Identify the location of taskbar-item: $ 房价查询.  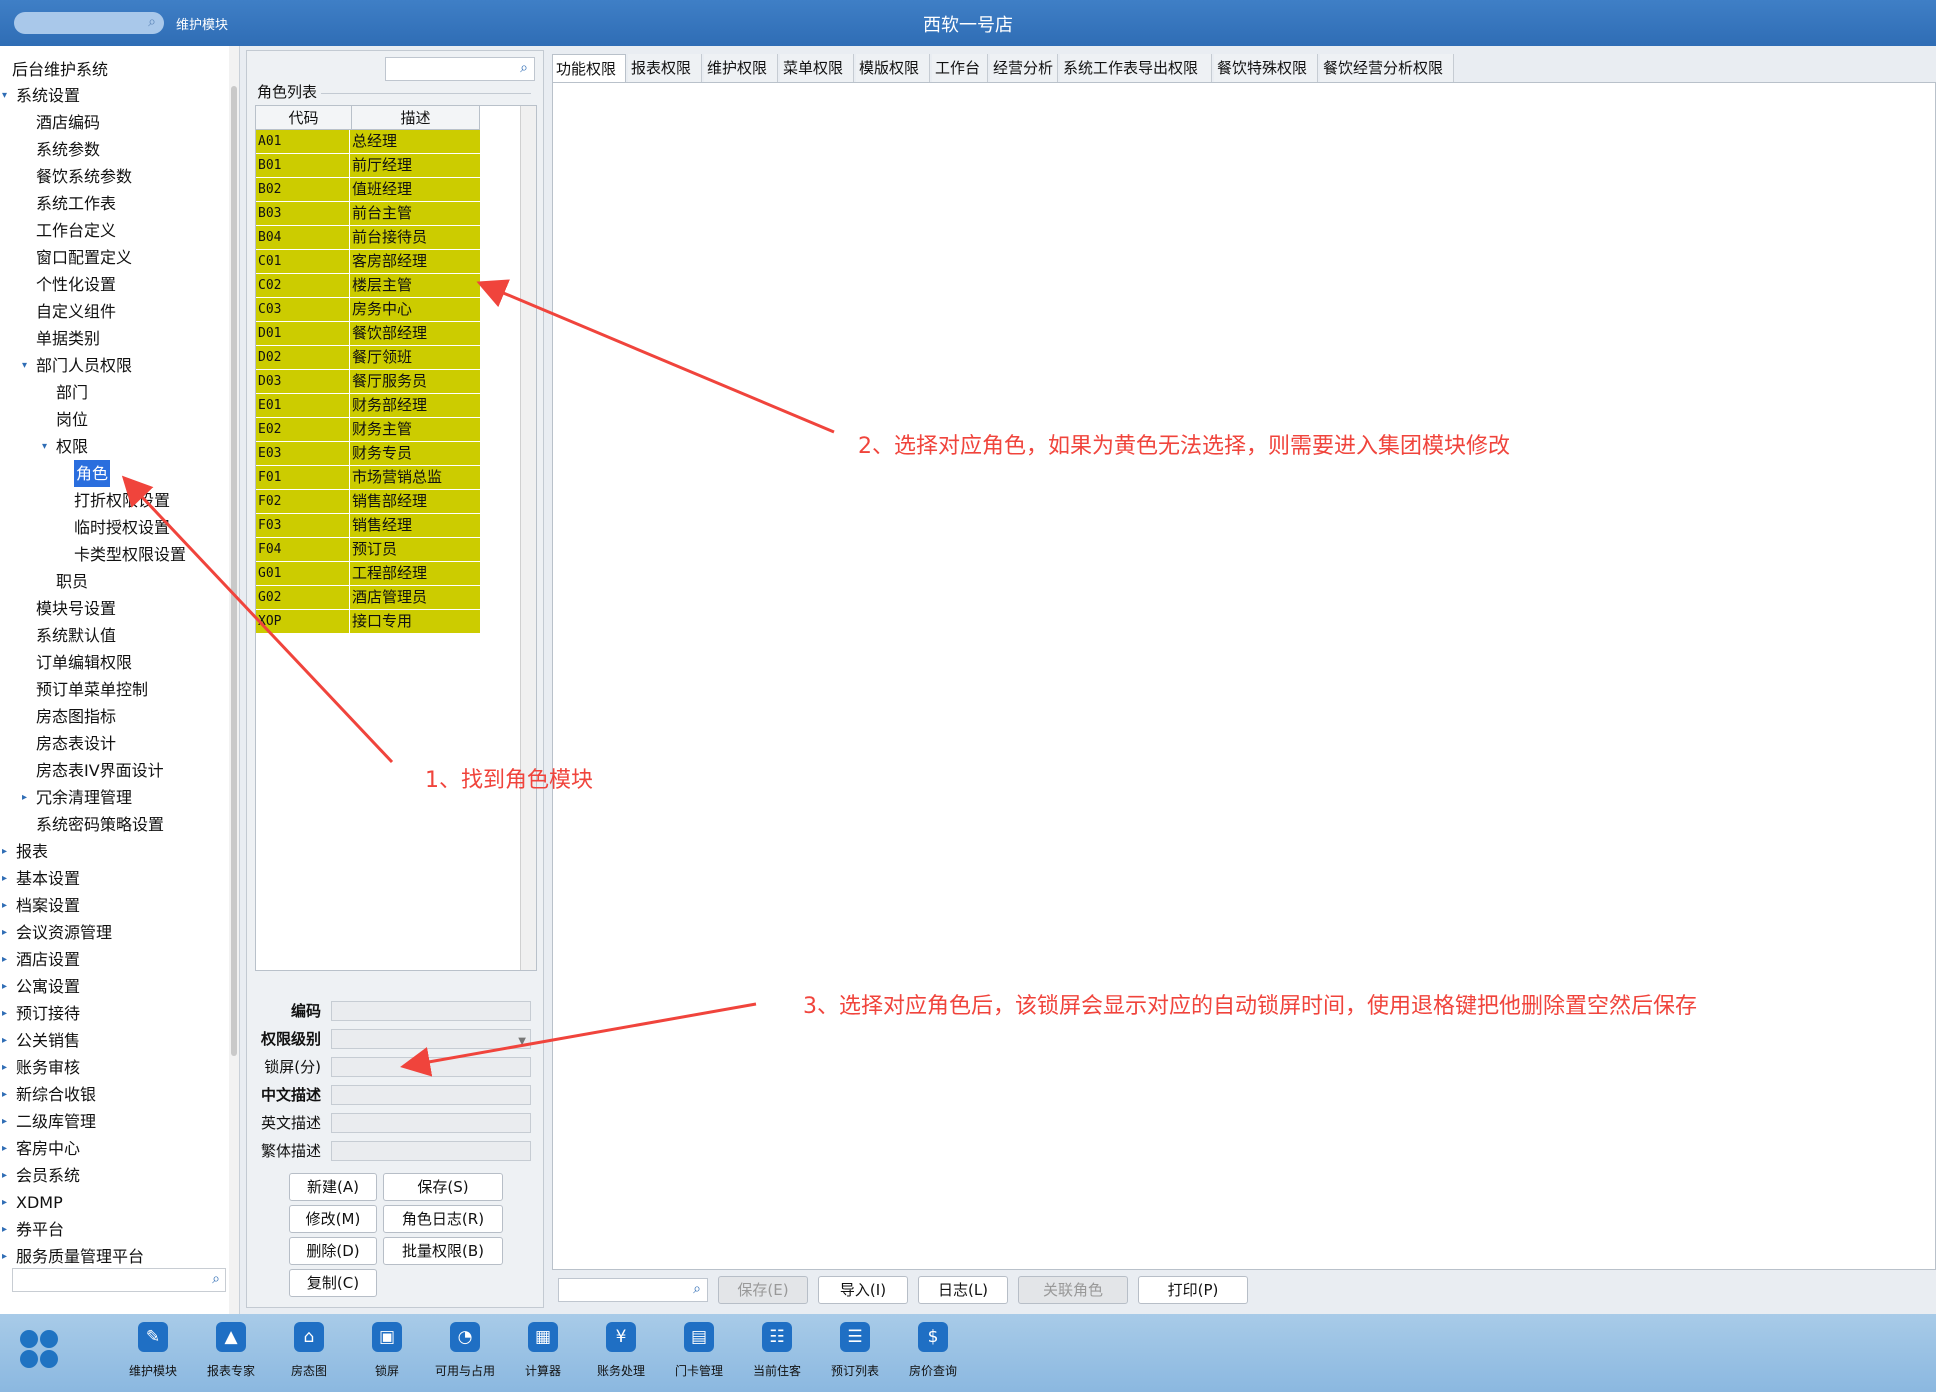
(933, 1355).